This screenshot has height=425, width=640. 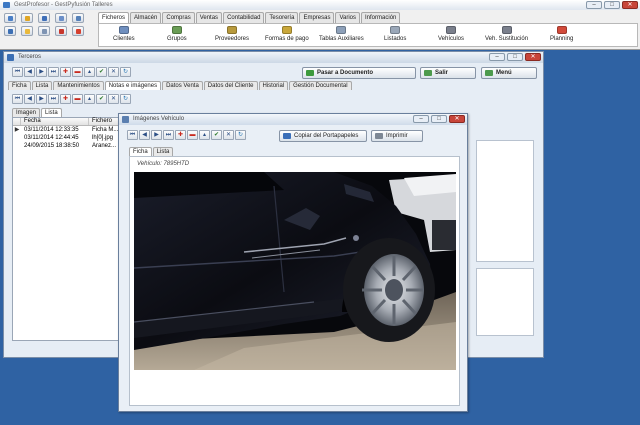 I want to click on cell-fecha: 03/11/2014 12:33:35, so click(x=51, y=130).